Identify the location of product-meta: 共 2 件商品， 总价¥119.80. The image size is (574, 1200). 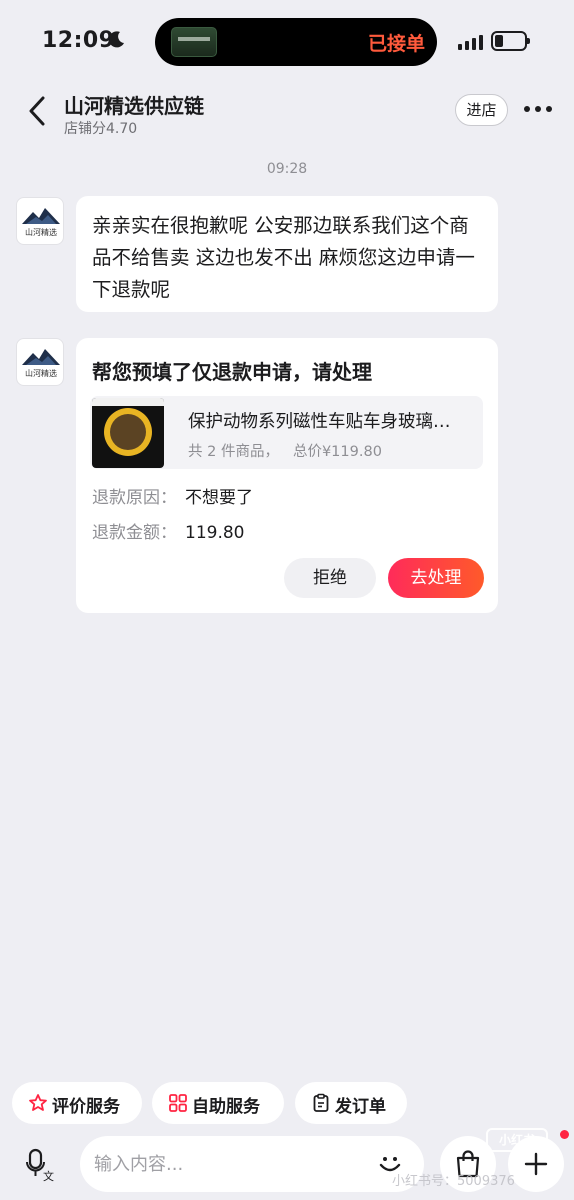
(285, 450).